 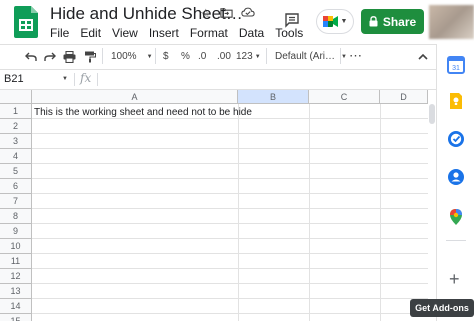 What do you see at coordinates (59, 33) in the screenshot?
I see `menu-file: File` at bounding box center [59, 33].